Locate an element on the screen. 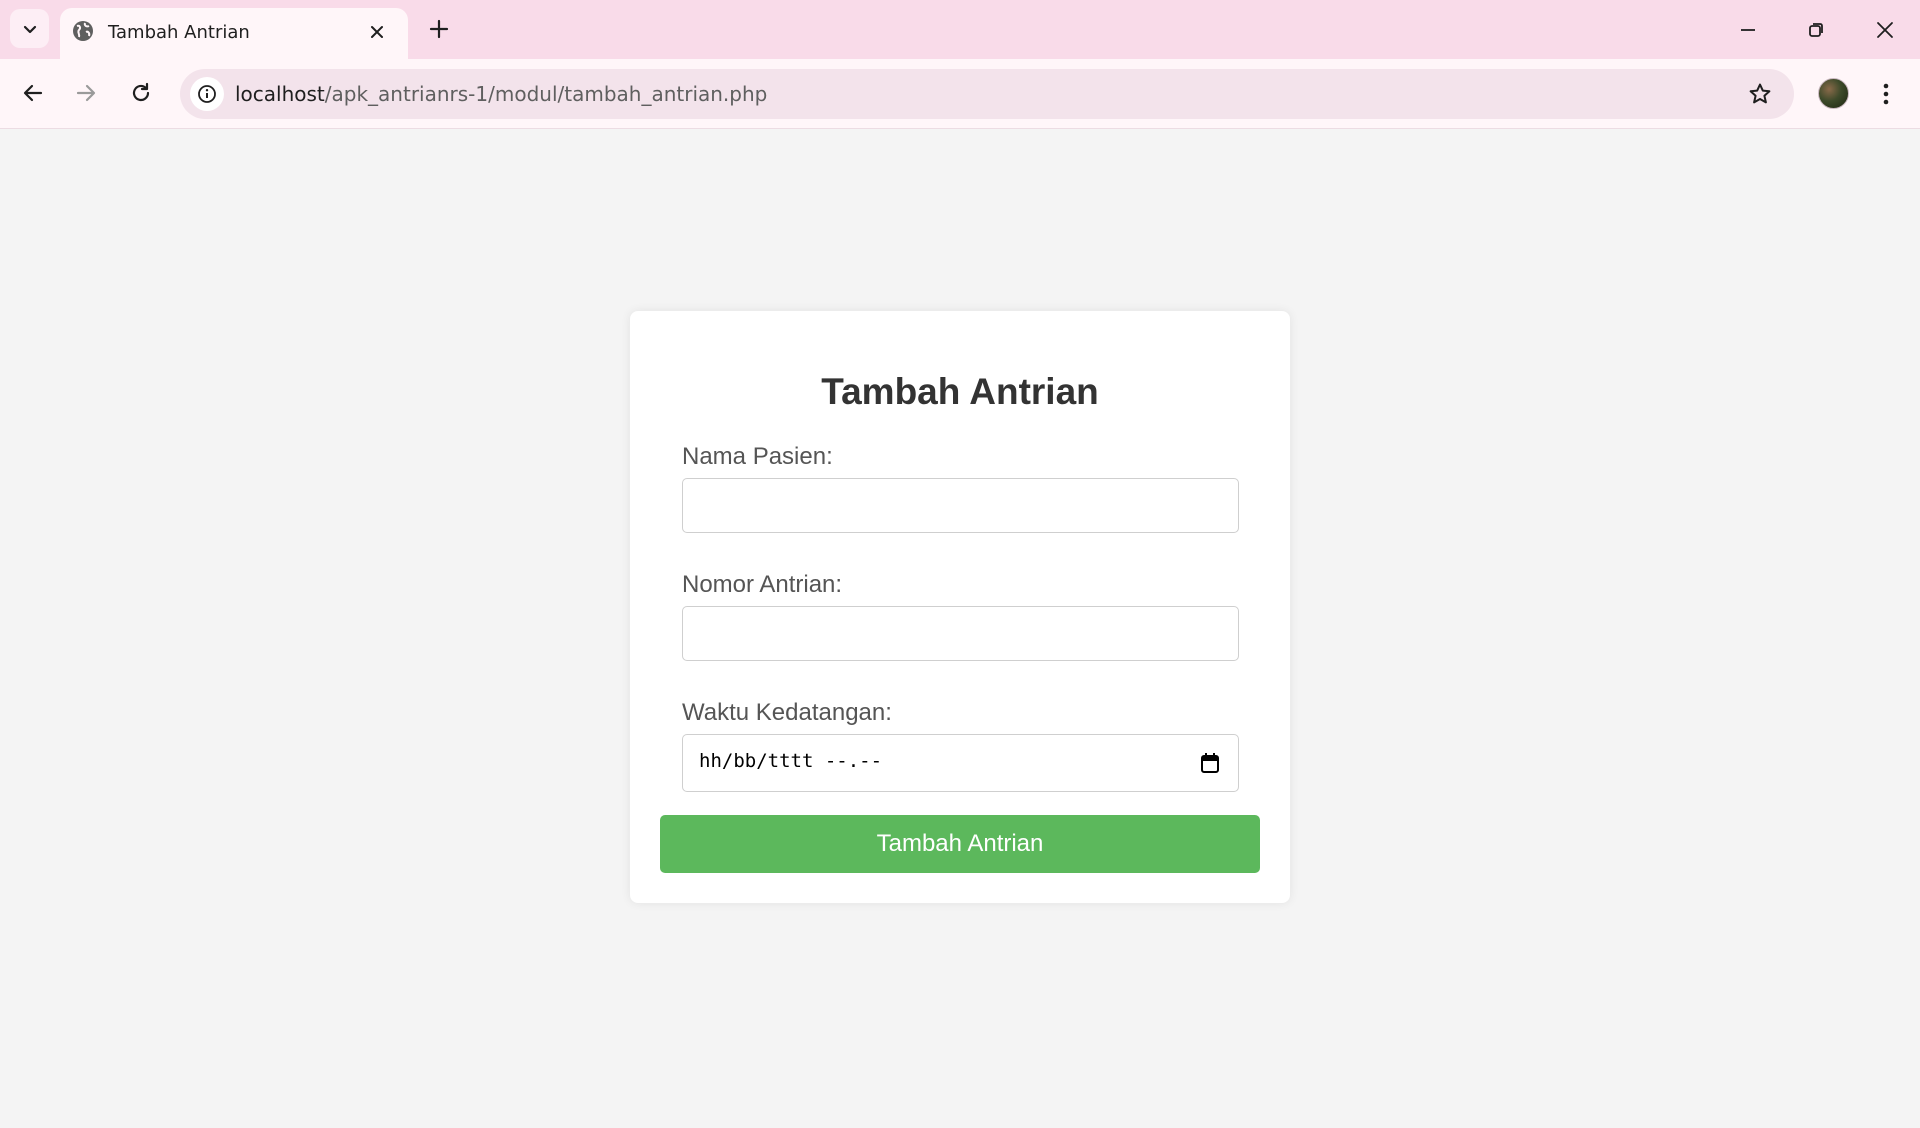  tab-close-button is located at coordinates (377, 32).